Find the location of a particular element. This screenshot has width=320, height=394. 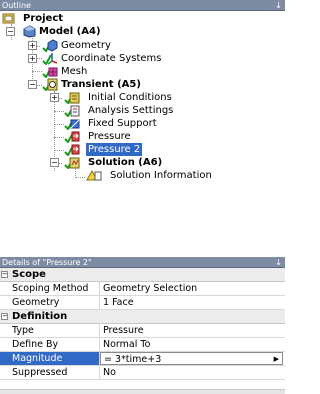

tree-label-geometry: Geometry is located at coordinates (86, 45).